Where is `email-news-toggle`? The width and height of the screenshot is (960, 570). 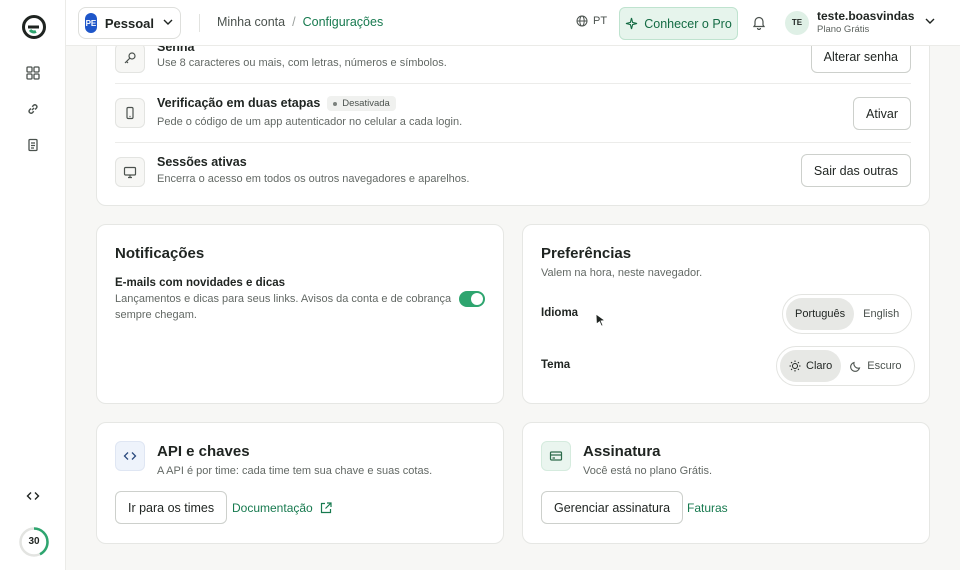 email-news-toggle is located at coordinates (472, 299).